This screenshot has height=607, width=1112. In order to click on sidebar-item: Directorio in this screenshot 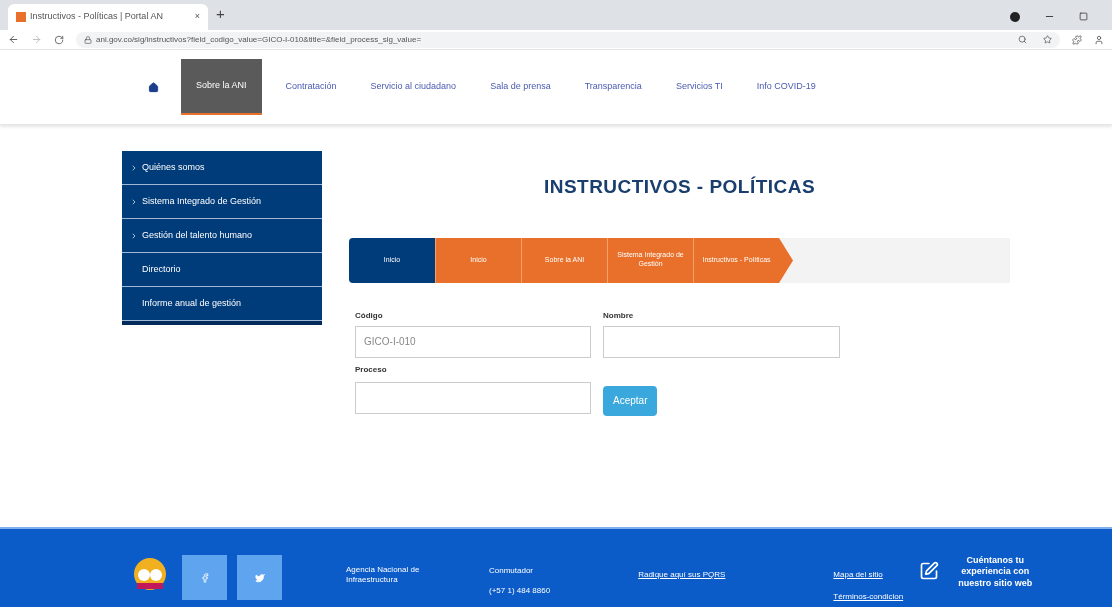, I will do `click(222, 270)`.